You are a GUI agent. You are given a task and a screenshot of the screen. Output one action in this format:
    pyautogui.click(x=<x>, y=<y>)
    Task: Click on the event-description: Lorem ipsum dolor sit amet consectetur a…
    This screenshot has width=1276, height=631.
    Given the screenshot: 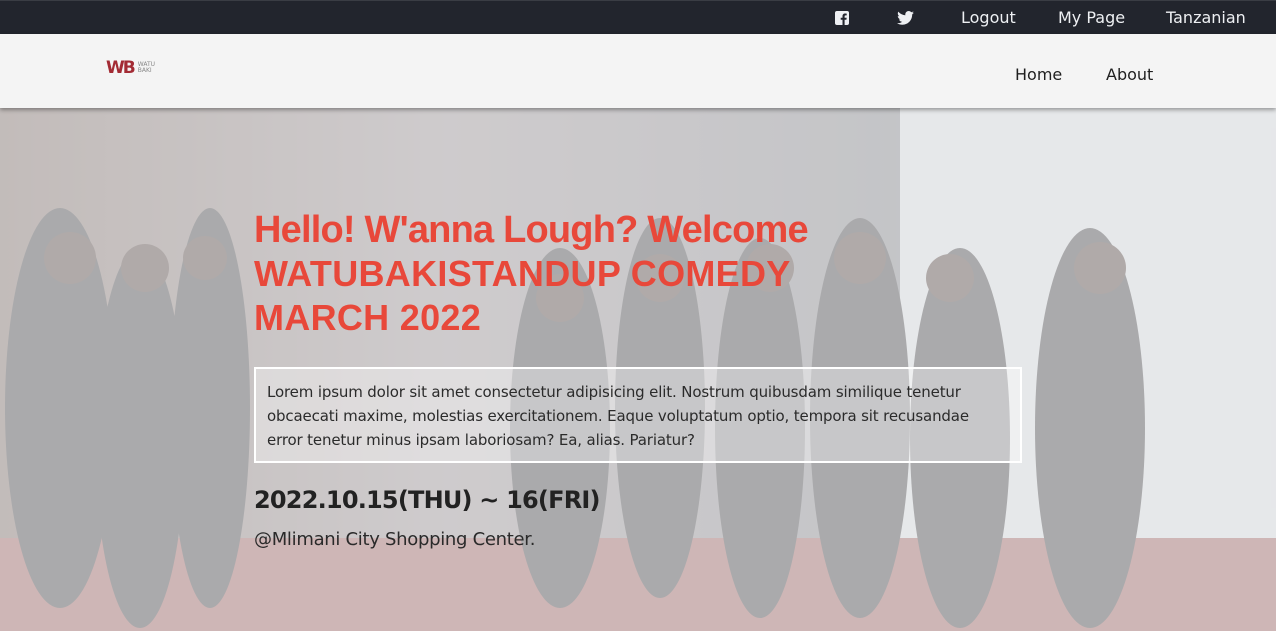 What is the action you would take?
    pyautogui.click(x=638, y=415)
    